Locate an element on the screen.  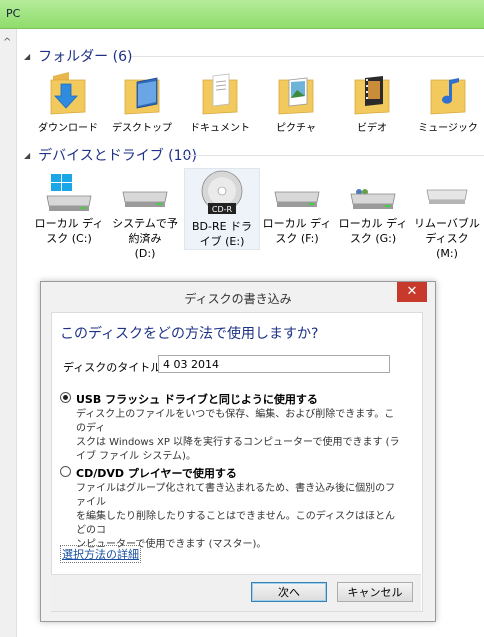
removable-drive-icon is located at coordinates (447, 196).